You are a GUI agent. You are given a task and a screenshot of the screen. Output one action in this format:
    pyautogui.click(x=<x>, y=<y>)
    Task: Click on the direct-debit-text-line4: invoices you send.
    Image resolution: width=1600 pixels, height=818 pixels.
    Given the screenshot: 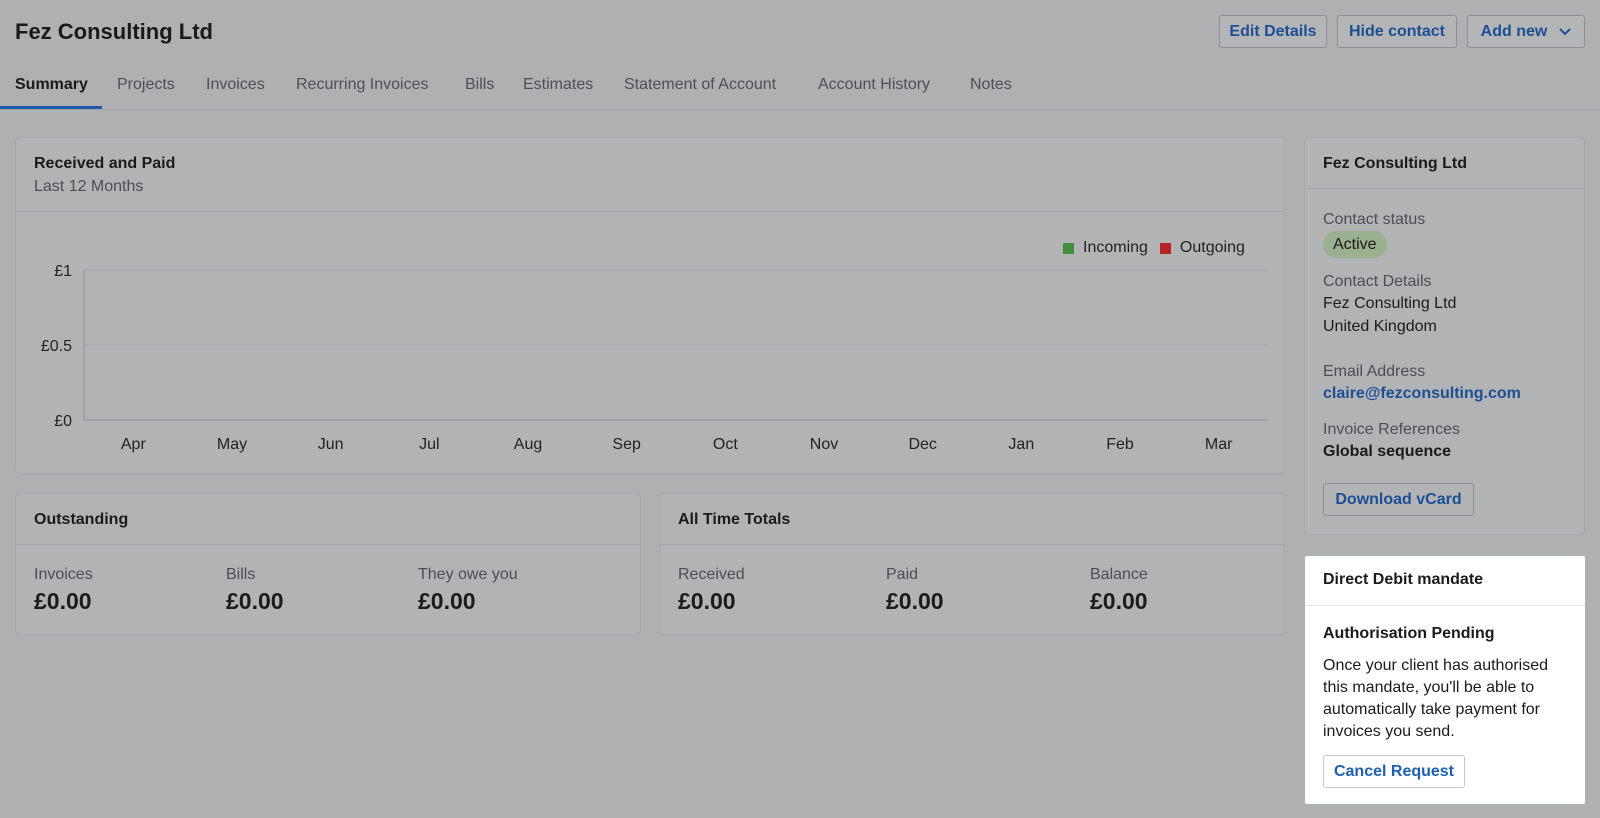 What is the action you would take?
    pyautogui.click(x=1389, y=731)
    